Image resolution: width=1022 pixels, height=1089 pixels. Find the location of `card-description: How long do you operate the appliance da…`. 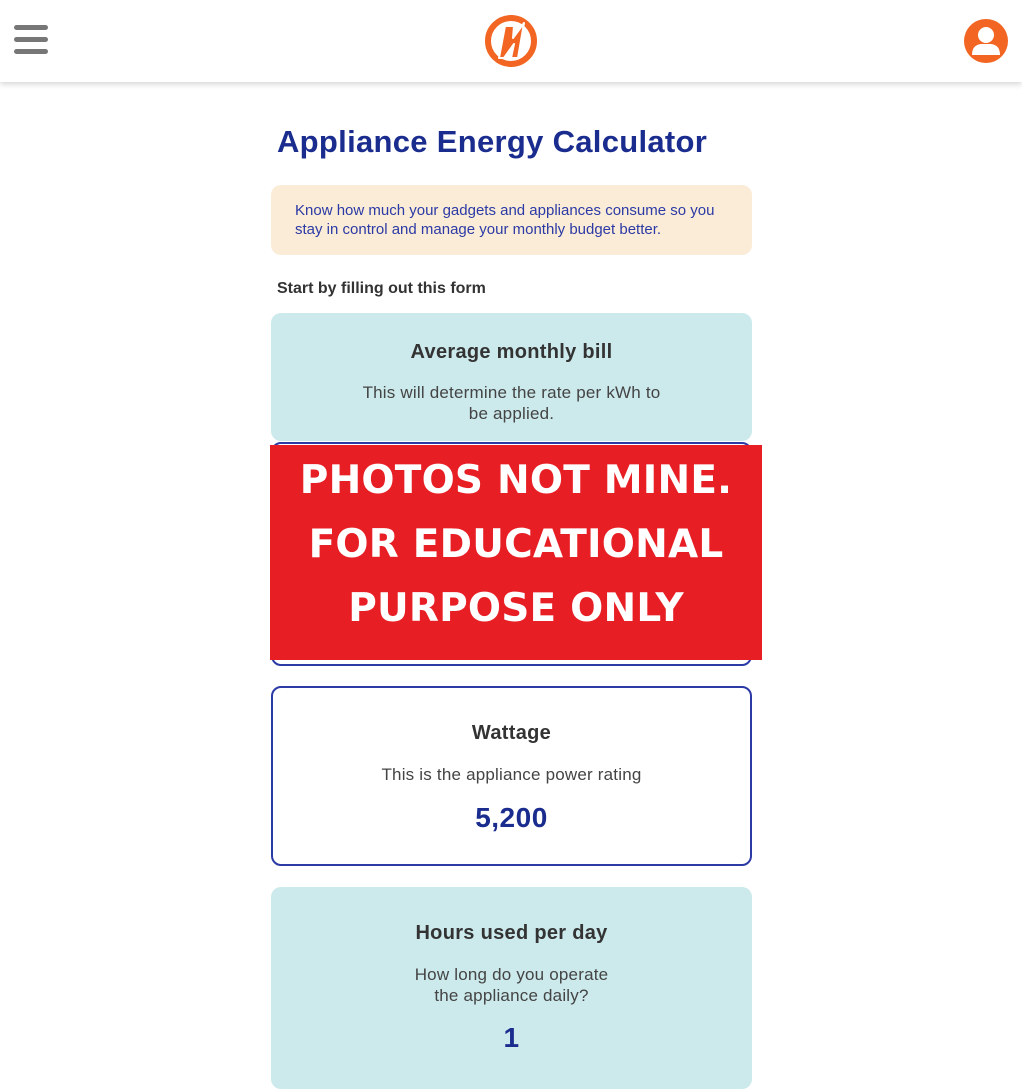

card-description: How long do you operate the appliance da… is located at coordinates (511, 985).